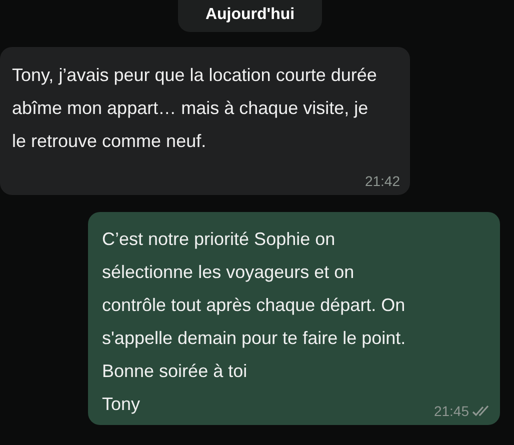 The width and height of the screenshot is (514, 445). Describe the element at coordinates (451, 411) in the screenshot. I see `message-time: 21:45` at that location.